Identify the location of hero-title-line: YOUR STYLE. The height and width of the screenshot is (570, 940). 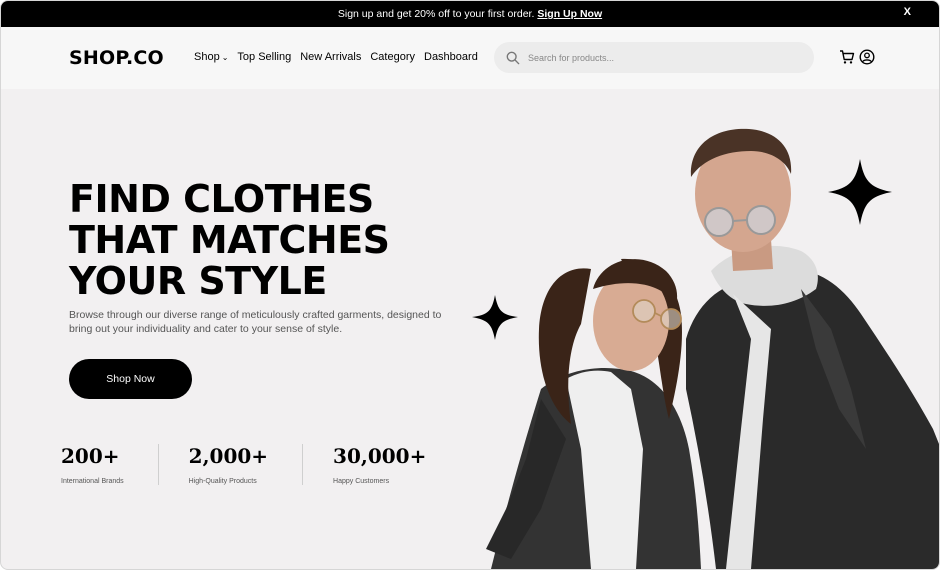
(198, 281).